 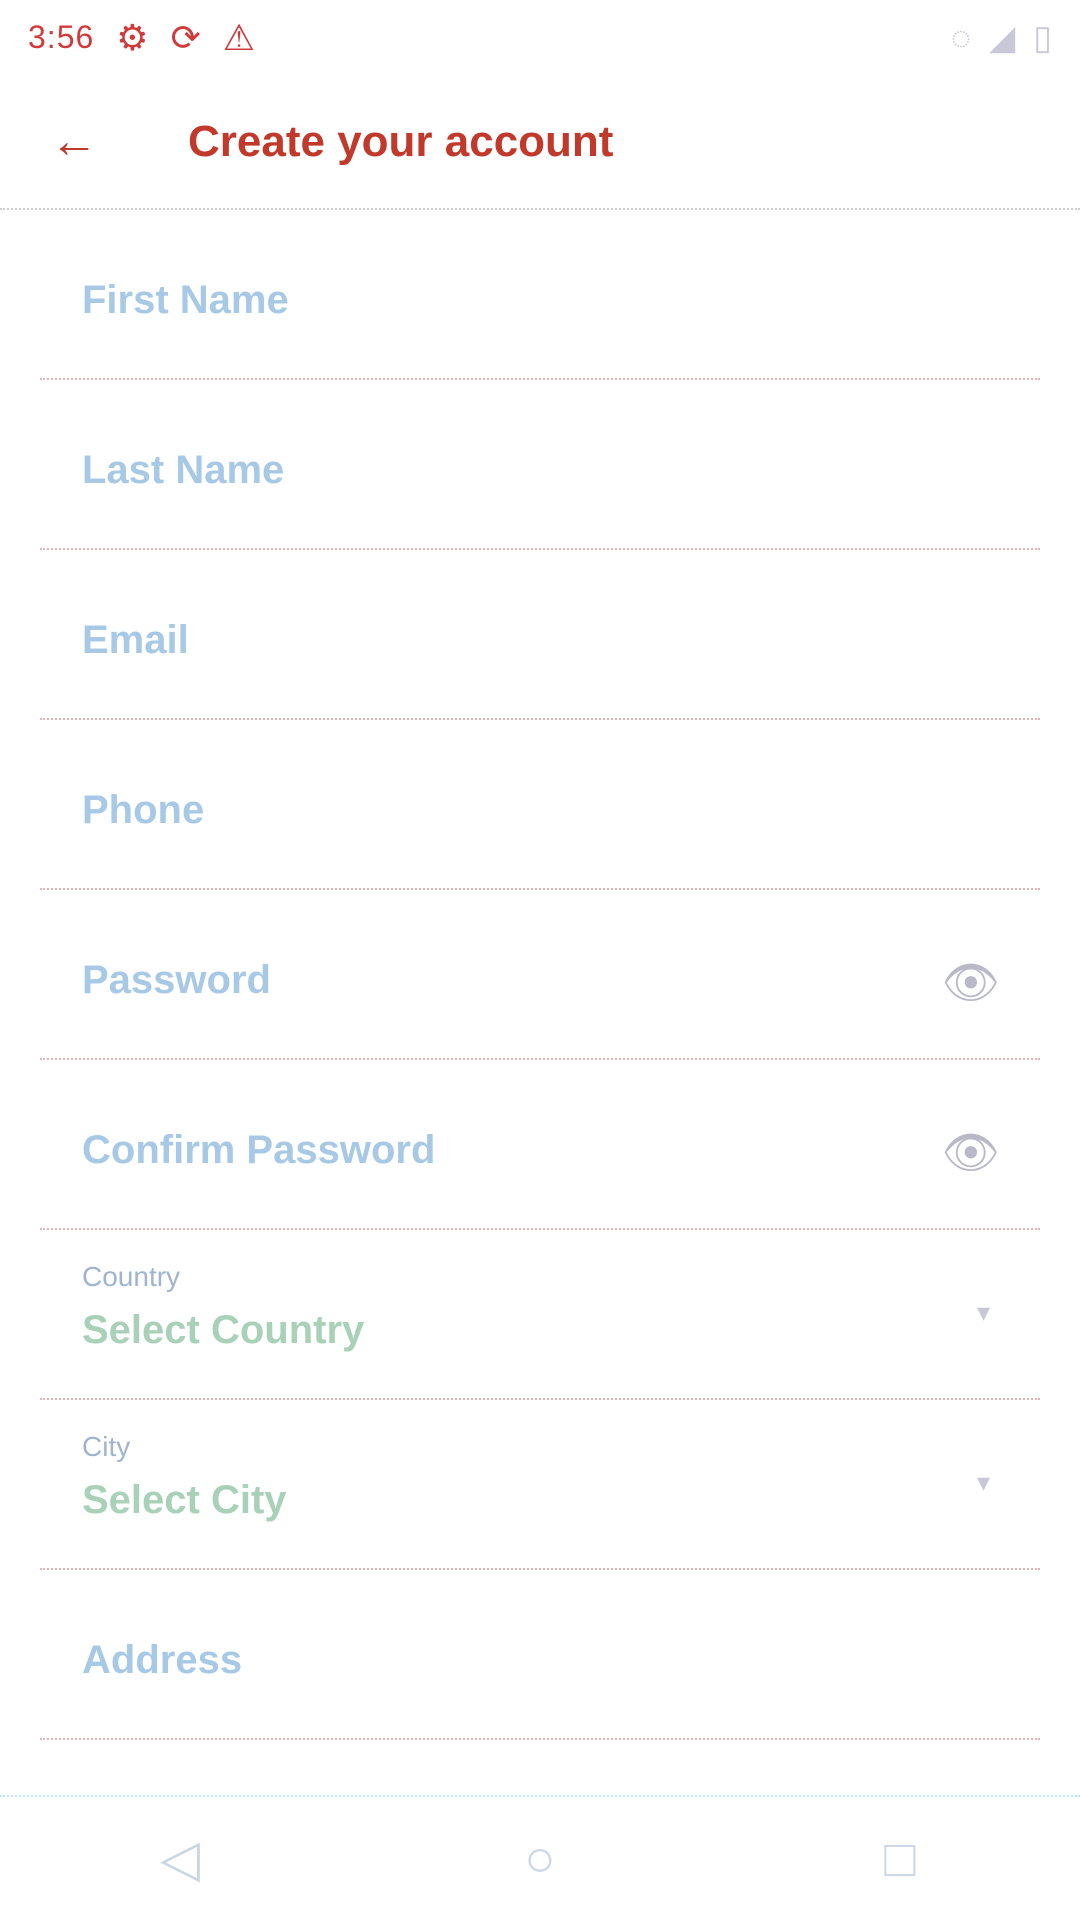 I want to click on phone-label: Phone, so click(x=143, y=810).